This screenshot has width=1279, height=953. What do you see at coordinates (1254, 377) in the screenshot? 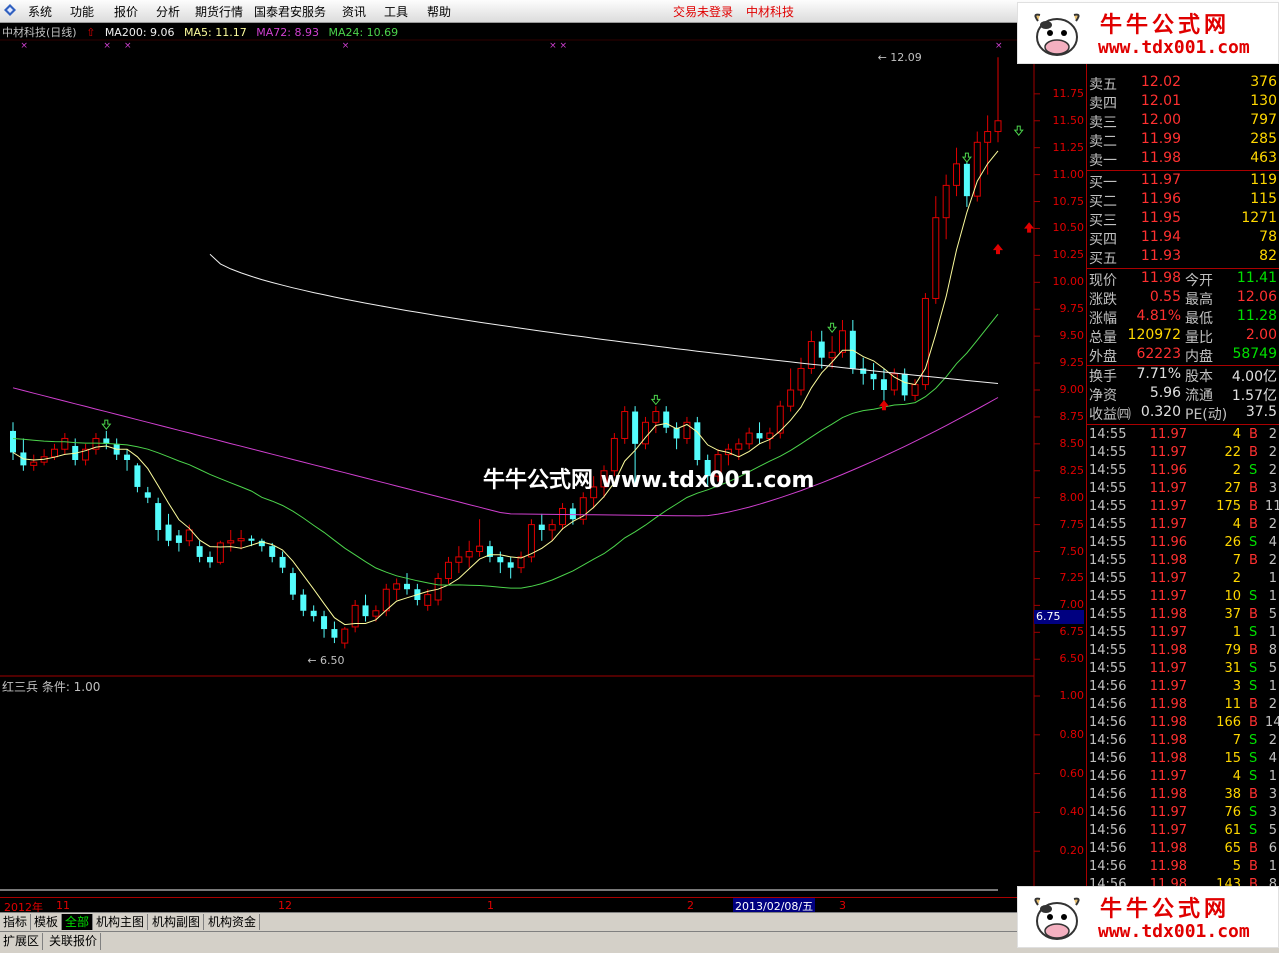
I see `stat-value: 4.00亿` at bounding box center [1254, 377].